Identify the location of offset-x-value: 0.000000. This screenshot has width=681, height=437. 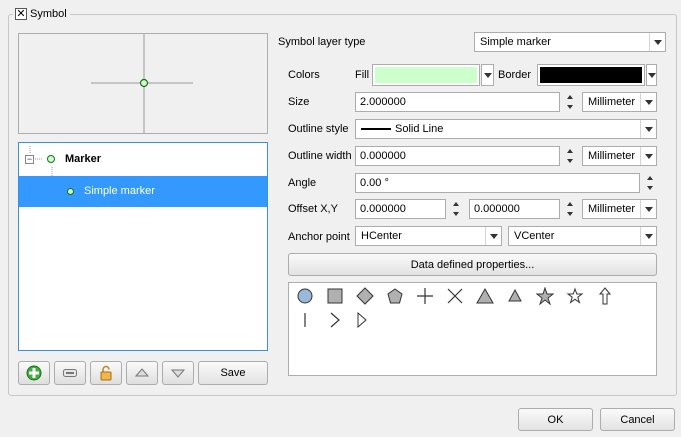
(383, 209).